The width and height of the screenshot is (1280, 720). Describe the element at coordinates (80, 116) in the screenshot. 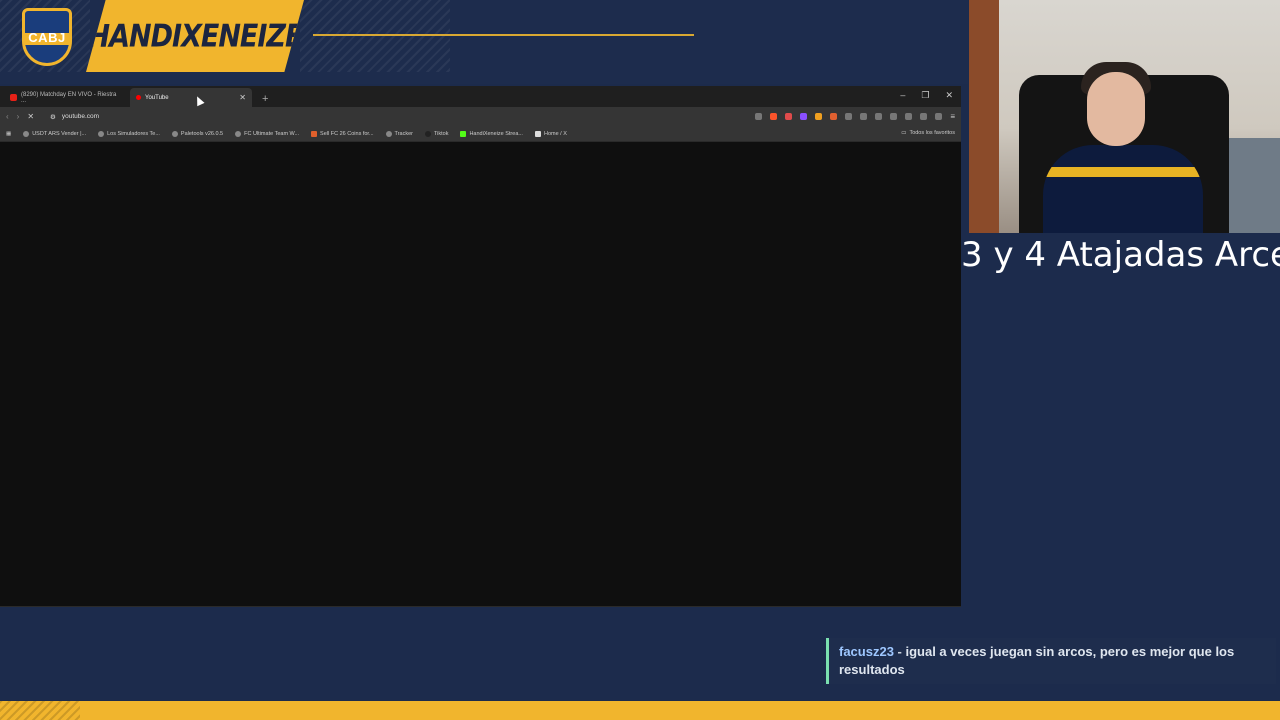

I see `url-text: youtube.com` at that location.